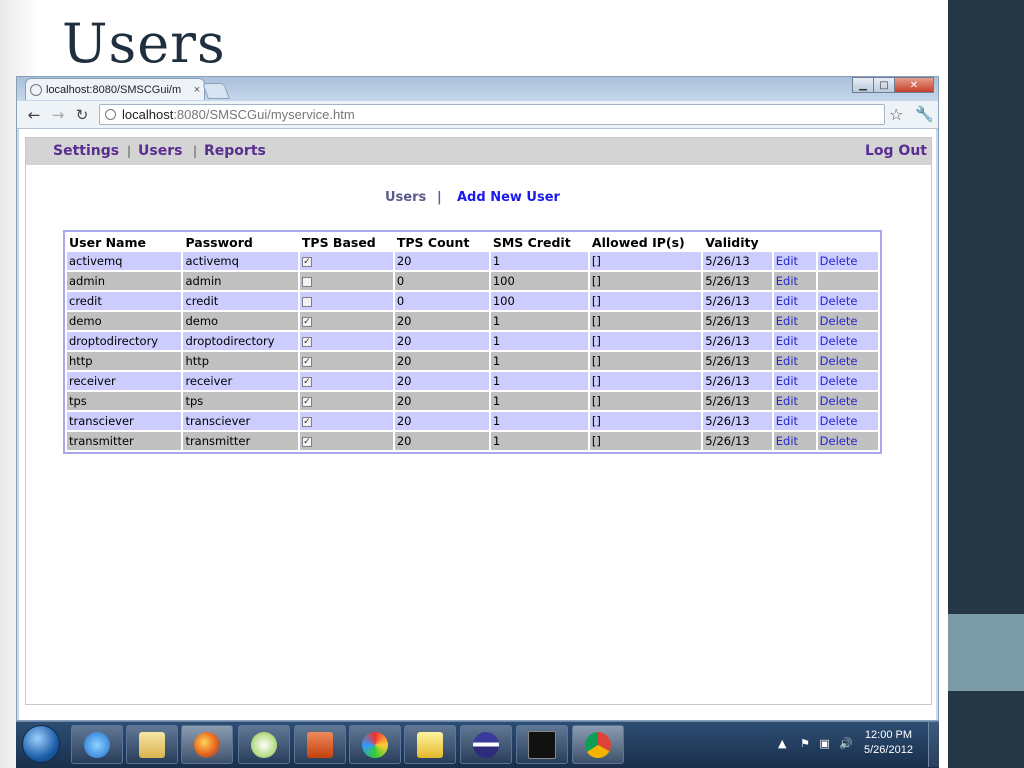 Image resolution: width=1024 pixels, height=768 pixels. Describe the element at coordinates (86, 151) in the screenshot. I see `nav-settings-link: Settings` at that location.